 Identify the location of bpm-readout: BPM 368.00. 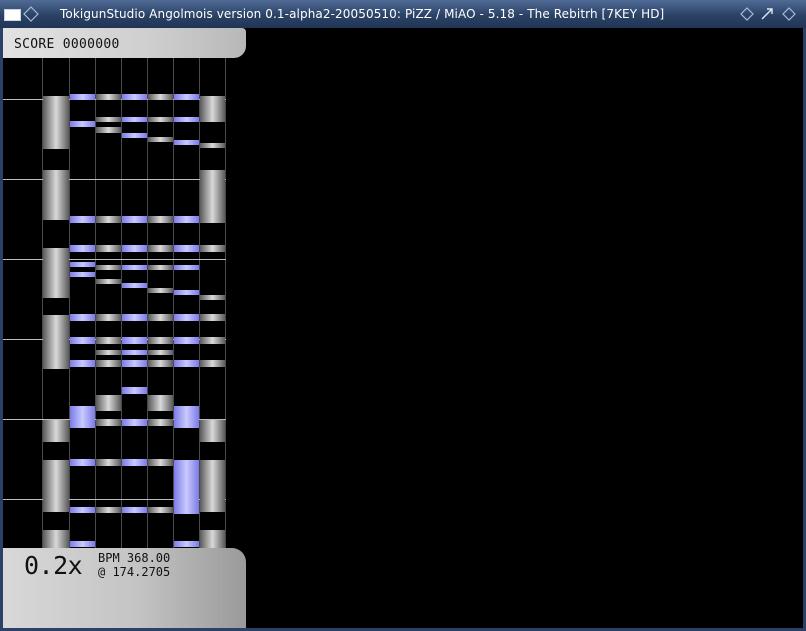
(134, 558).